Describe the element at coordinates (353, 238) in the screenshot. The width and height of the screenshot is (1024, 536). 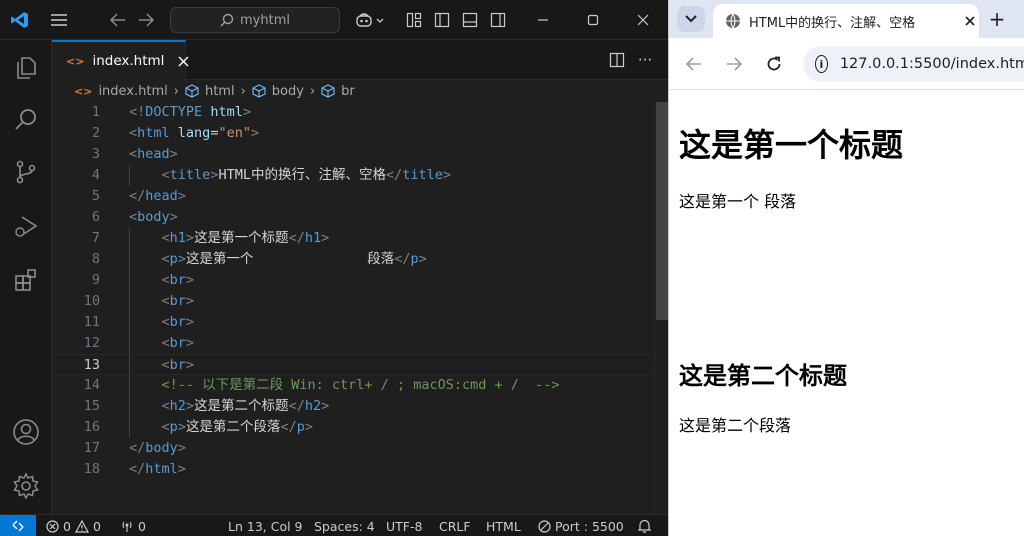
I see `code-line: 7 <h1>这是第一个标题</h1>` at that location.